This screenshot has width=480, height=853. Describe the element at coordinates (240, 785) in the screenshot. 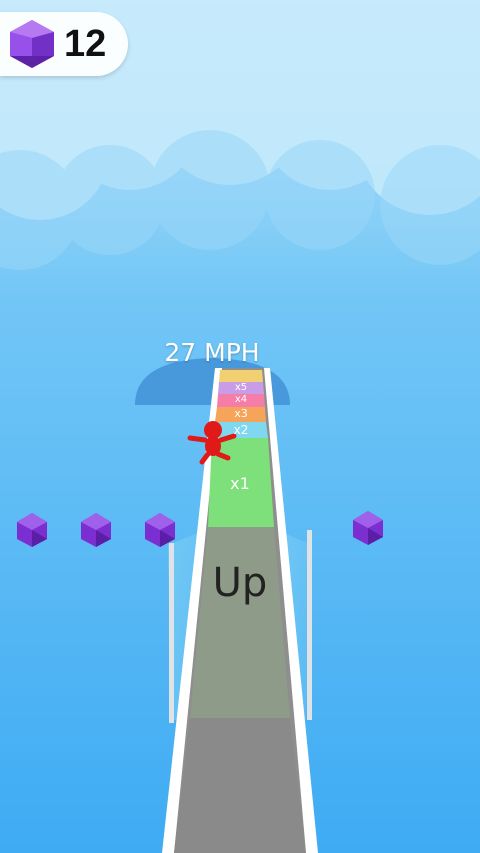

I see `track-lower` at that location.